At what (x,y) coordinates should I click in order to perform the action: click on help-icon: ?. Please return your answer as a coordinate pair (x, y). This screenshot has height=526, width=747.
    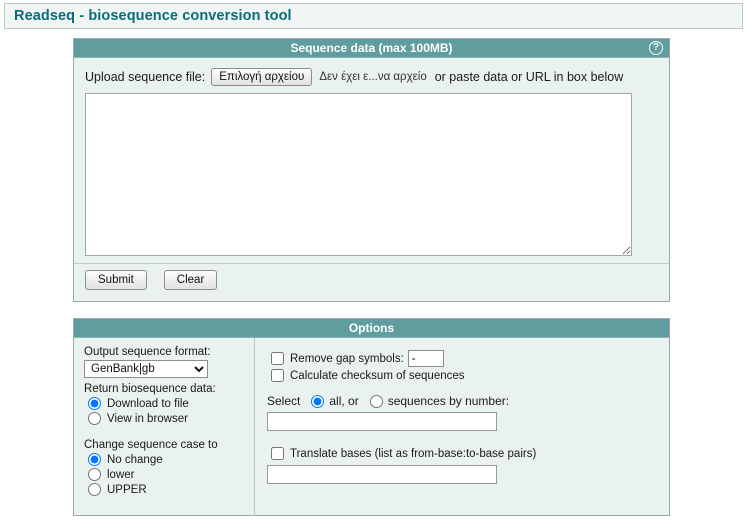
    Looking at the image, I should click on (656, 48).